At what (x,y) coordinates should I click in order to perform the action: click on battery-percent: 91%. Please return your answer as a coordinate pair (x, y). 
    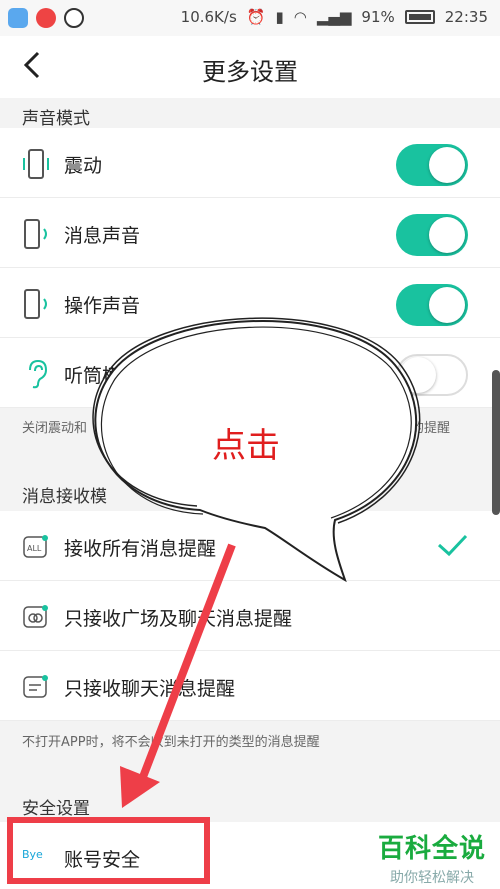
    Looking at the image, I should click on (378, 17).